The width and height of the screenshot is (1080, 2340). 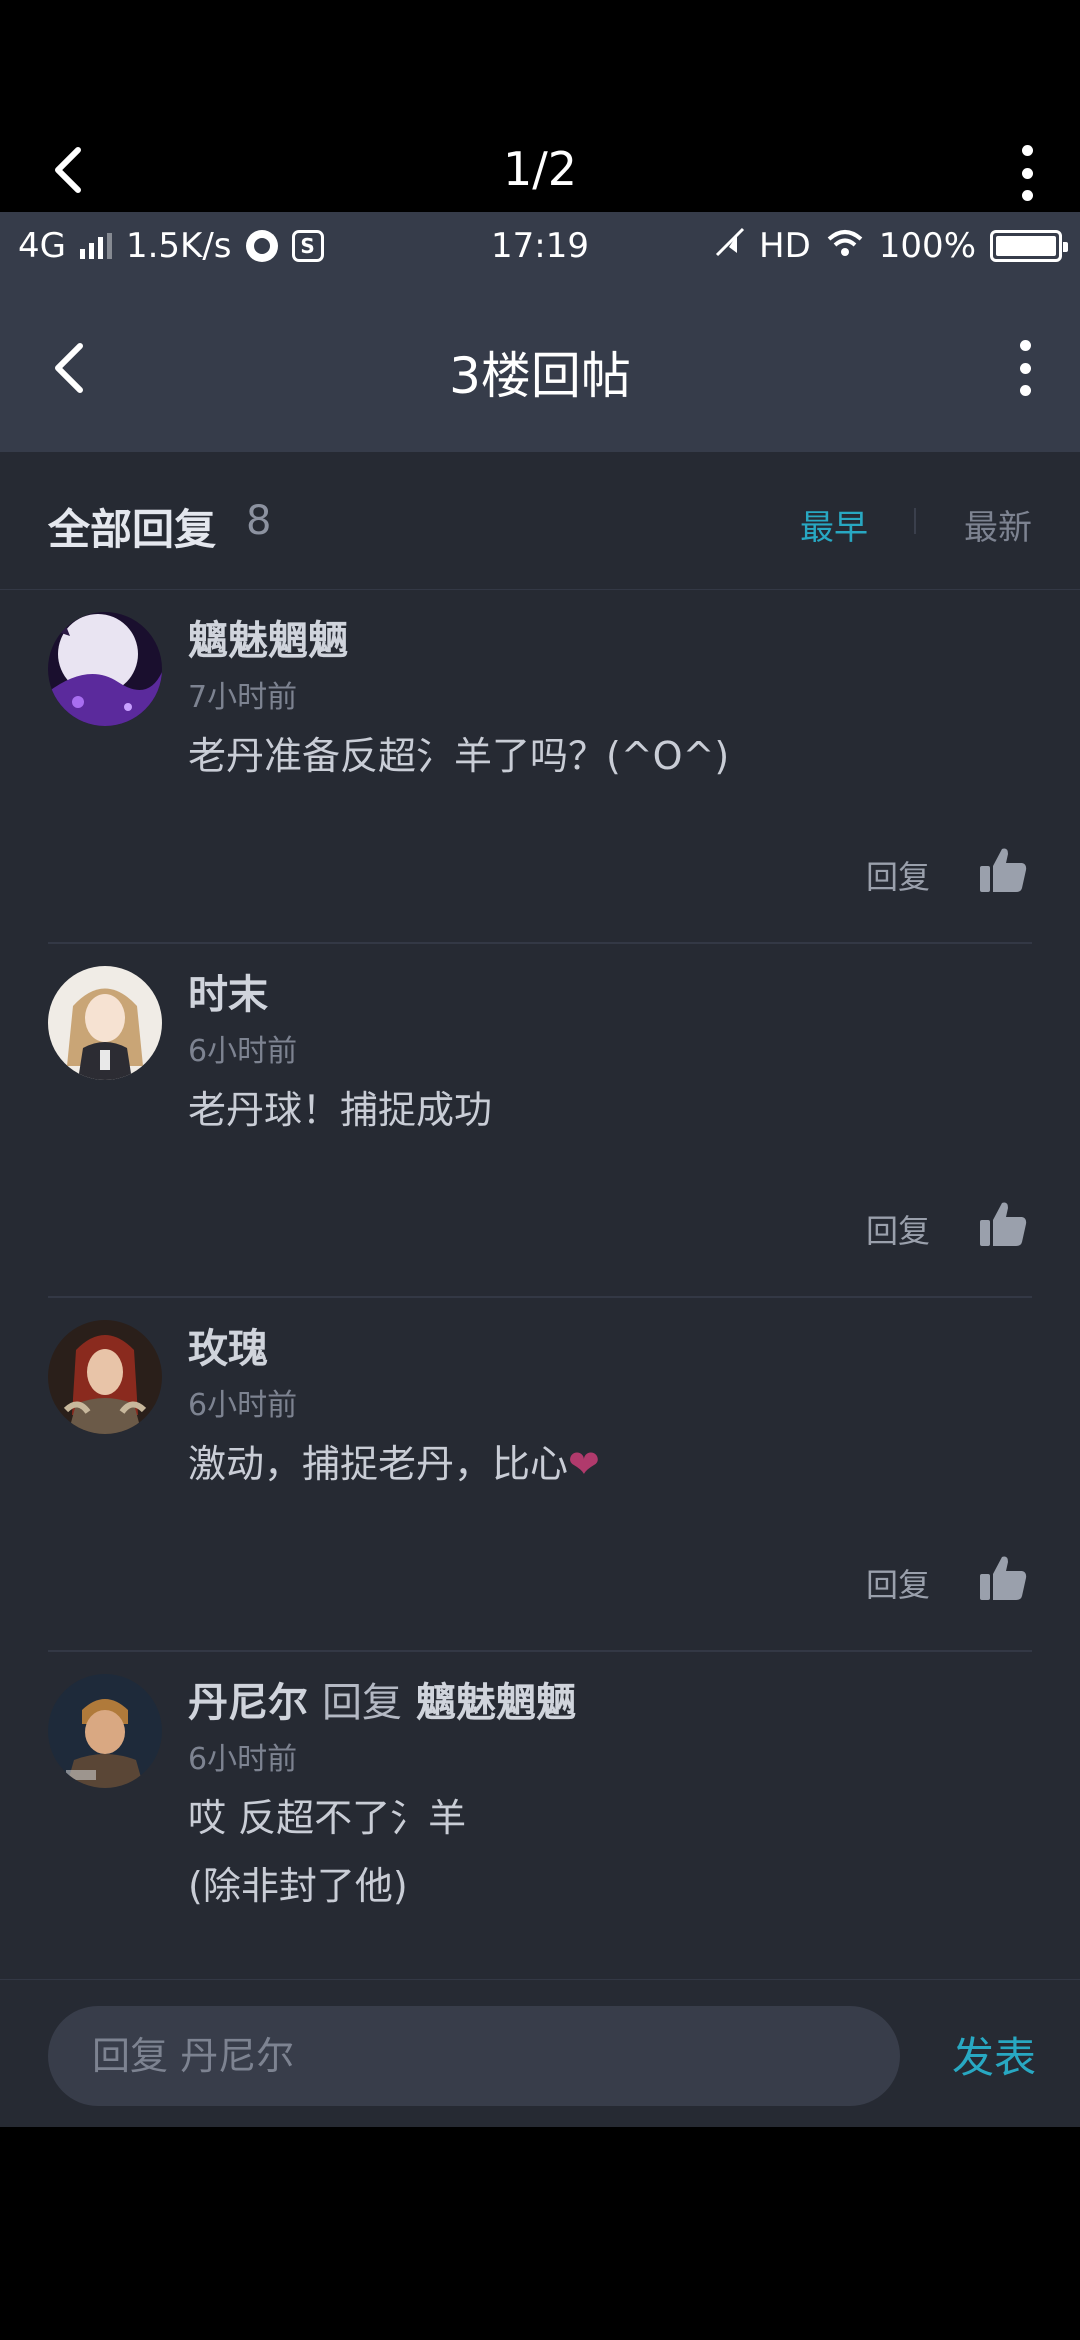 What do you see at coordinates (362, 1703) in the screenshot?
I see `reply-to-label: 回复` at bounding box center [362, 1703].